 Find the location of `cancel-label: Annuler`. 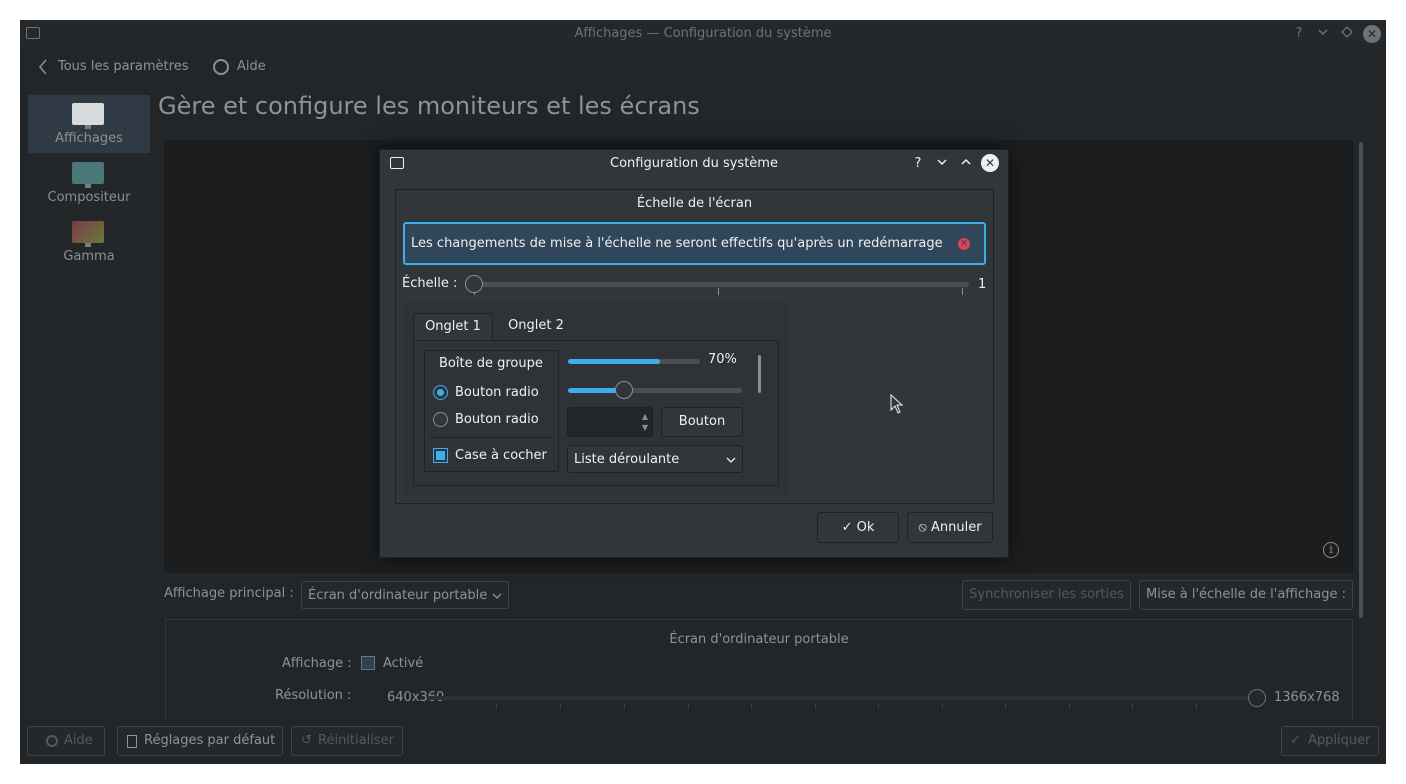

cancel-label: Annuler is located at coordinates (956, 527).